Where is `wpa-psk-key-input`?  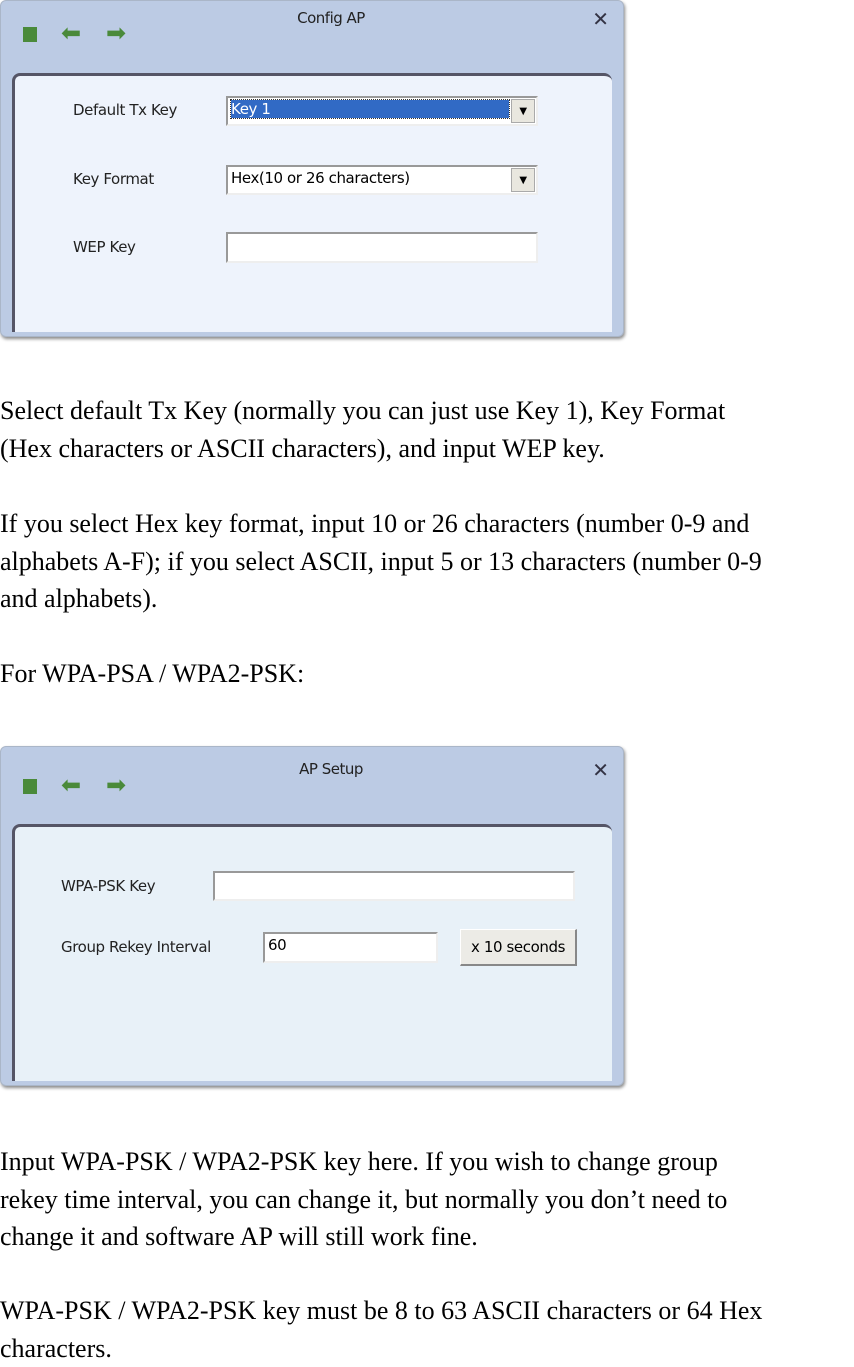
wpa-psk-key-input is located at coordinates (394, 886).